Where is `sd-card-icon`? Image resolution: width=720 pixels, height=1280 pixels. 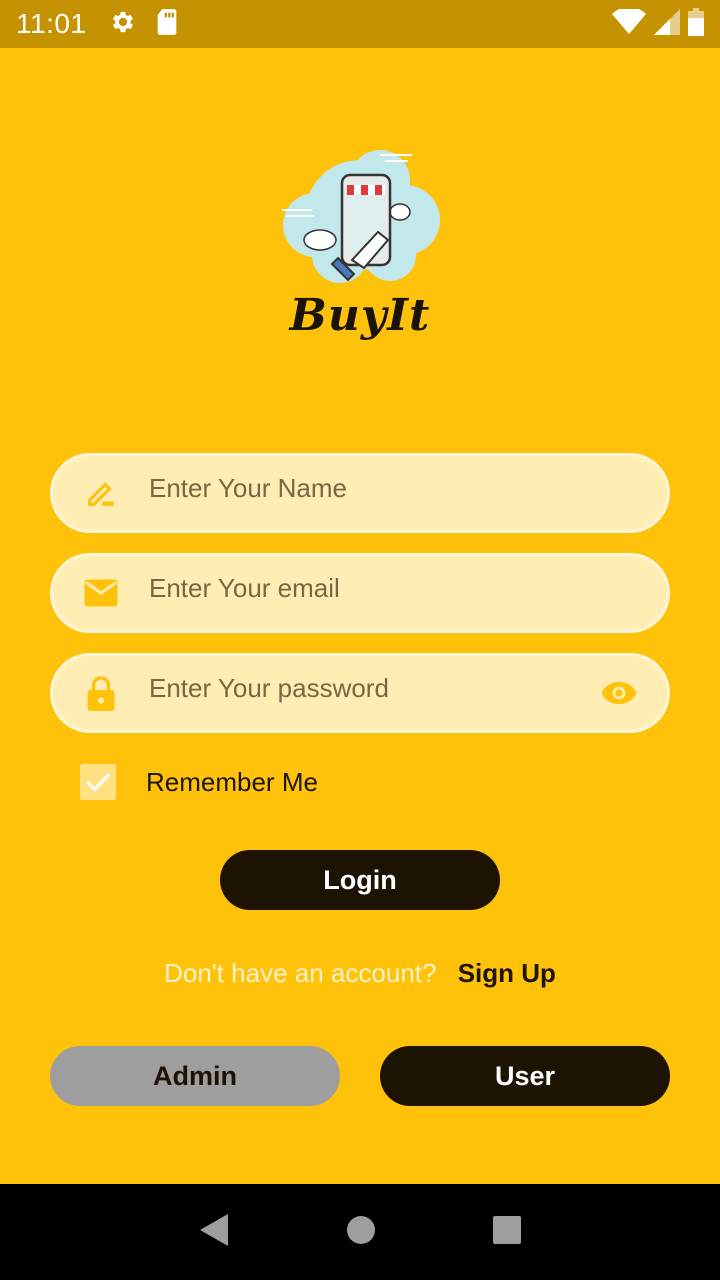
sd-card-icon is located at coordinates (167, 24).